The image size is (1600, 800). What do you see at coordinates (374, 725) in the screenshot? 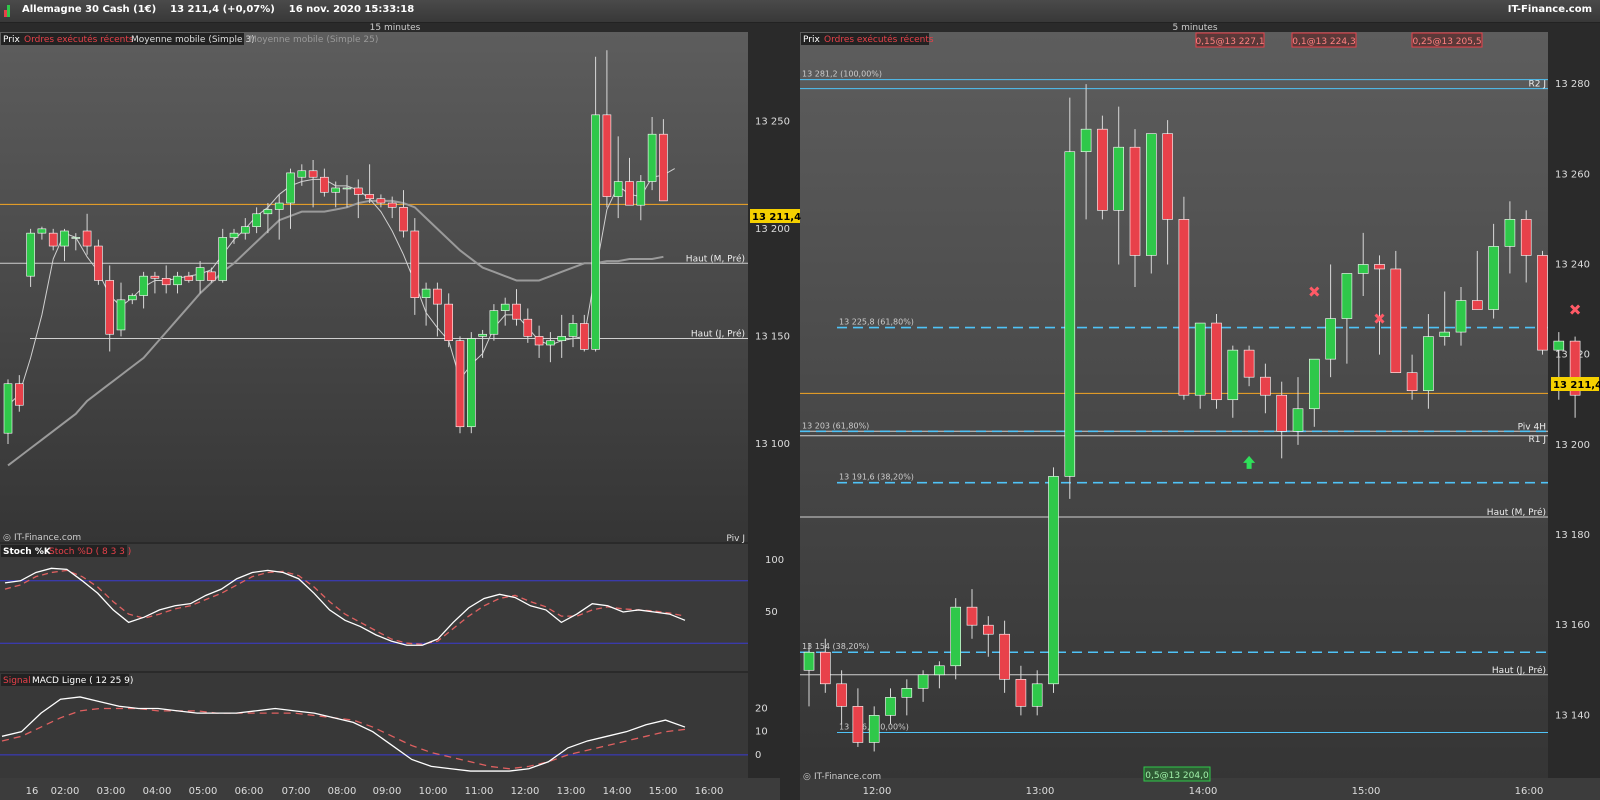
I see `left-macd-panel` at bounding box center [374, 725].